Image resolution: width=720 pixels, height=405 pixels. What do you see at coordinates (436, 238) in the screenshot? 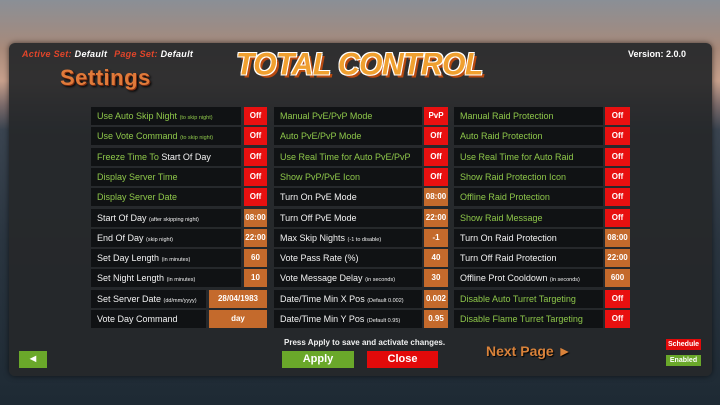
I see `value-field: -1` at bounding box center [436, 238].